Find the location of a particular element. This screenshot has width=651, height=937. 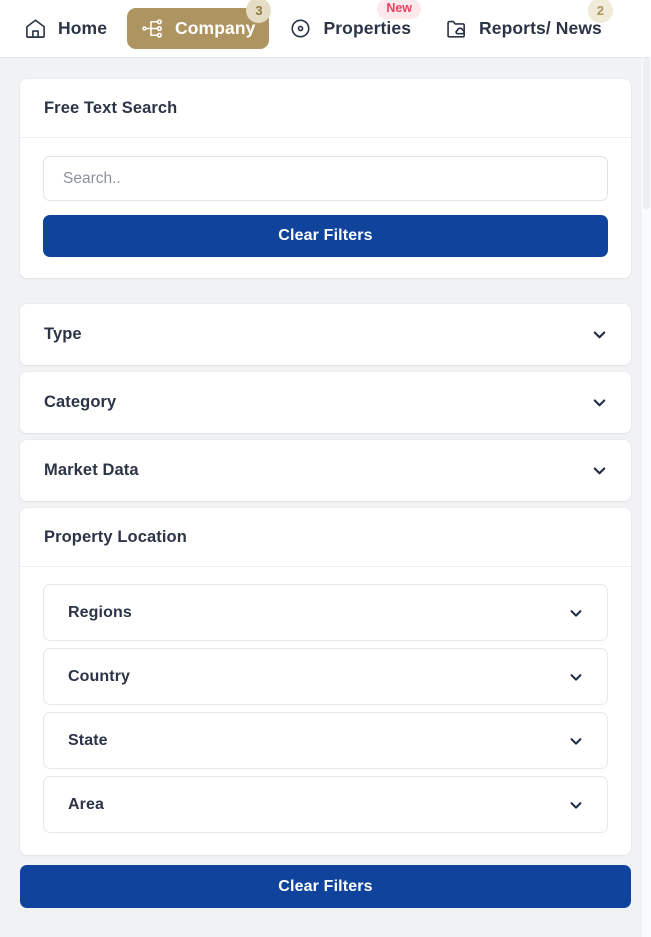

nav-label-properties: Properties is located at coordinates (367, 28).